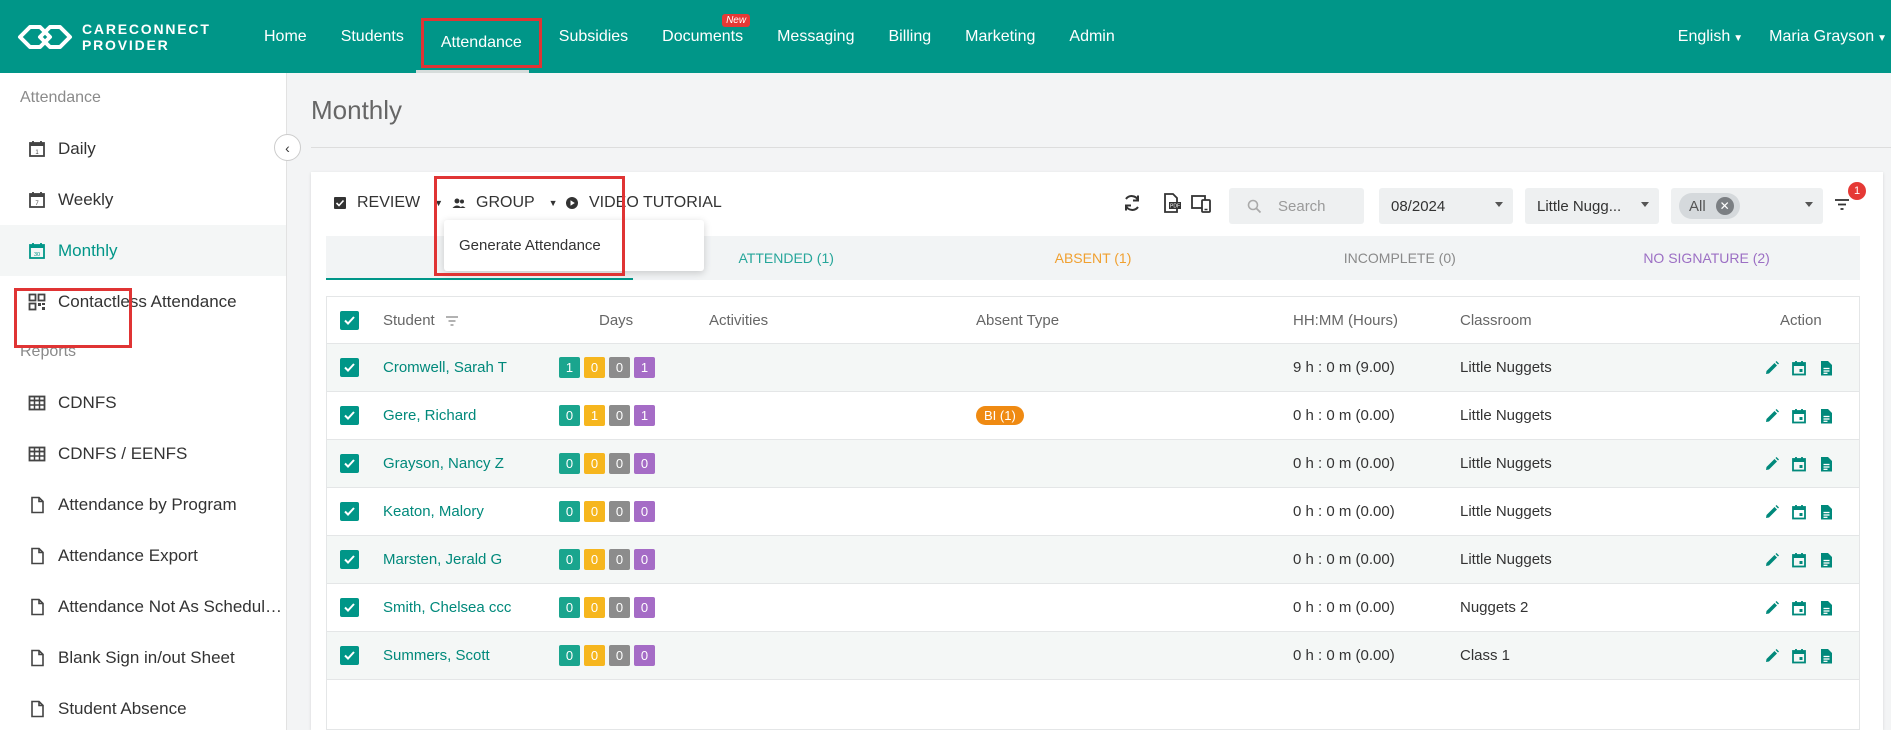 Image resolution: width=1891 pixels, height=730 pixels. Describe the element at coordinates (574, 245) in the screenshot. I see `generate-attendance-menu-item: Generate Attendance` at that location.